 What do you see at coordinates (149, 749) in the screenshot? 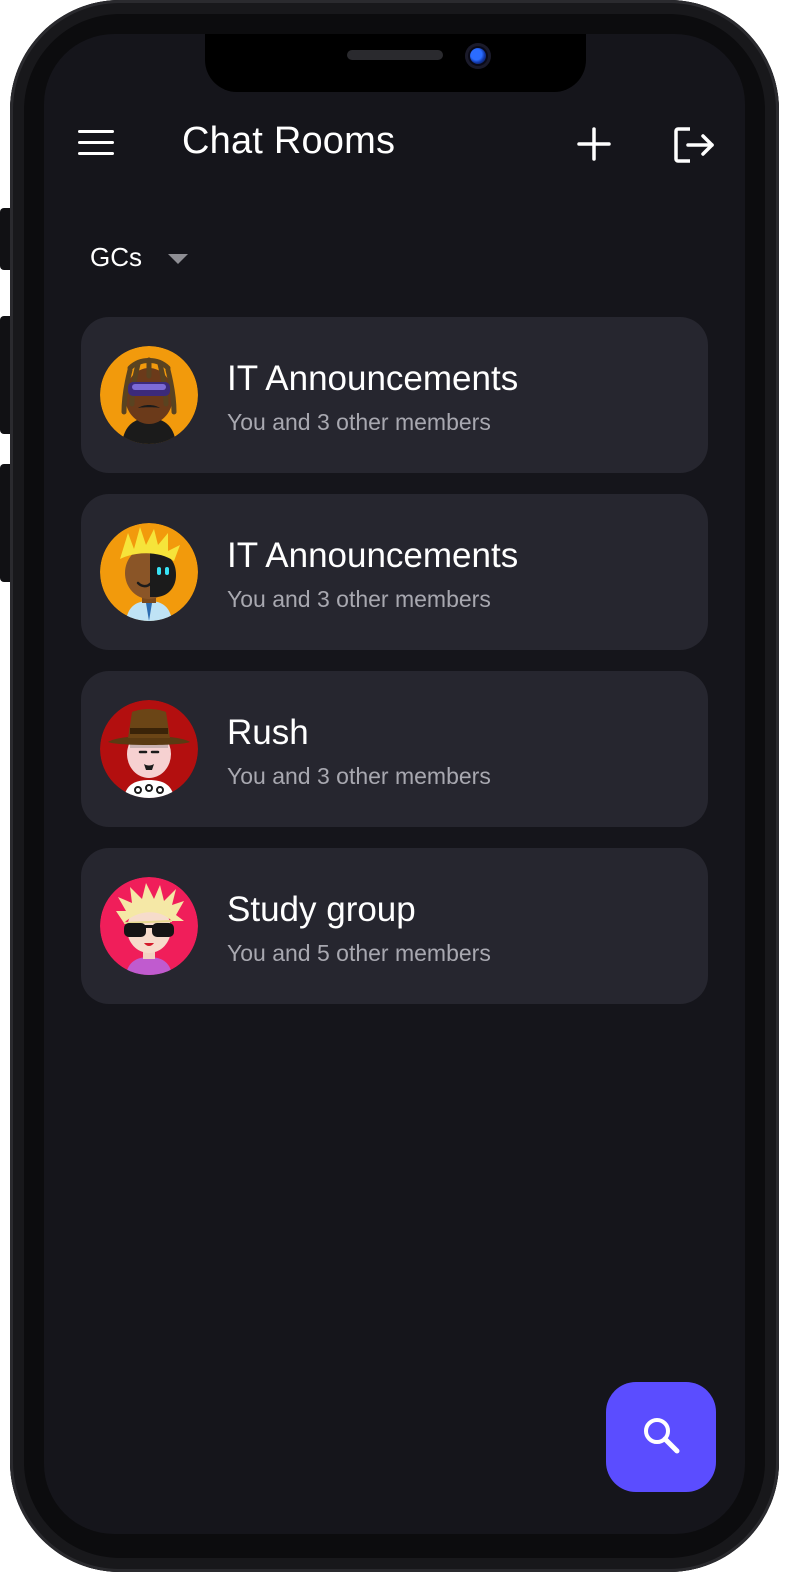
I see `cowboy-hat-avatar` at bounding box center [149, 749].